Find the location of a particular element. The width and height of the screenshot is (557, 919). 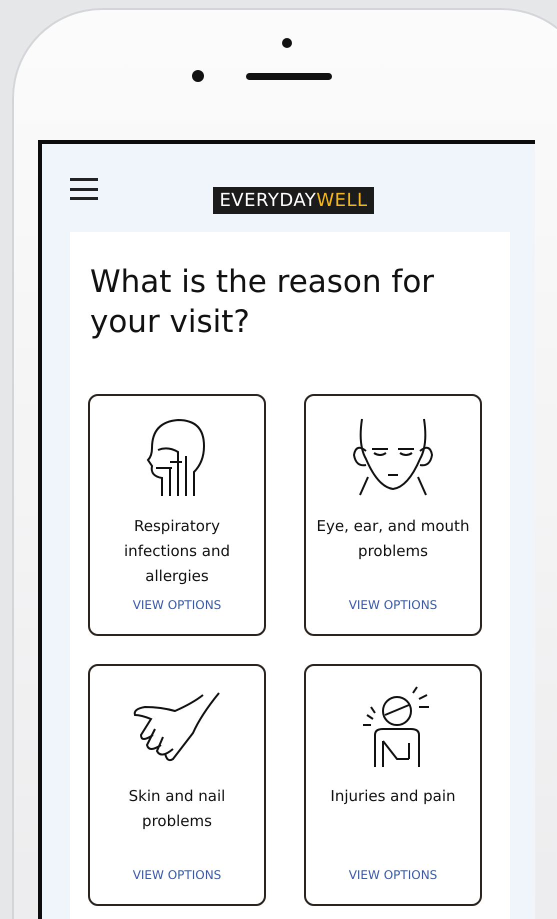

category-card: Injuries and pain VIEW OPTIONS is located at coordinates (393, 785).